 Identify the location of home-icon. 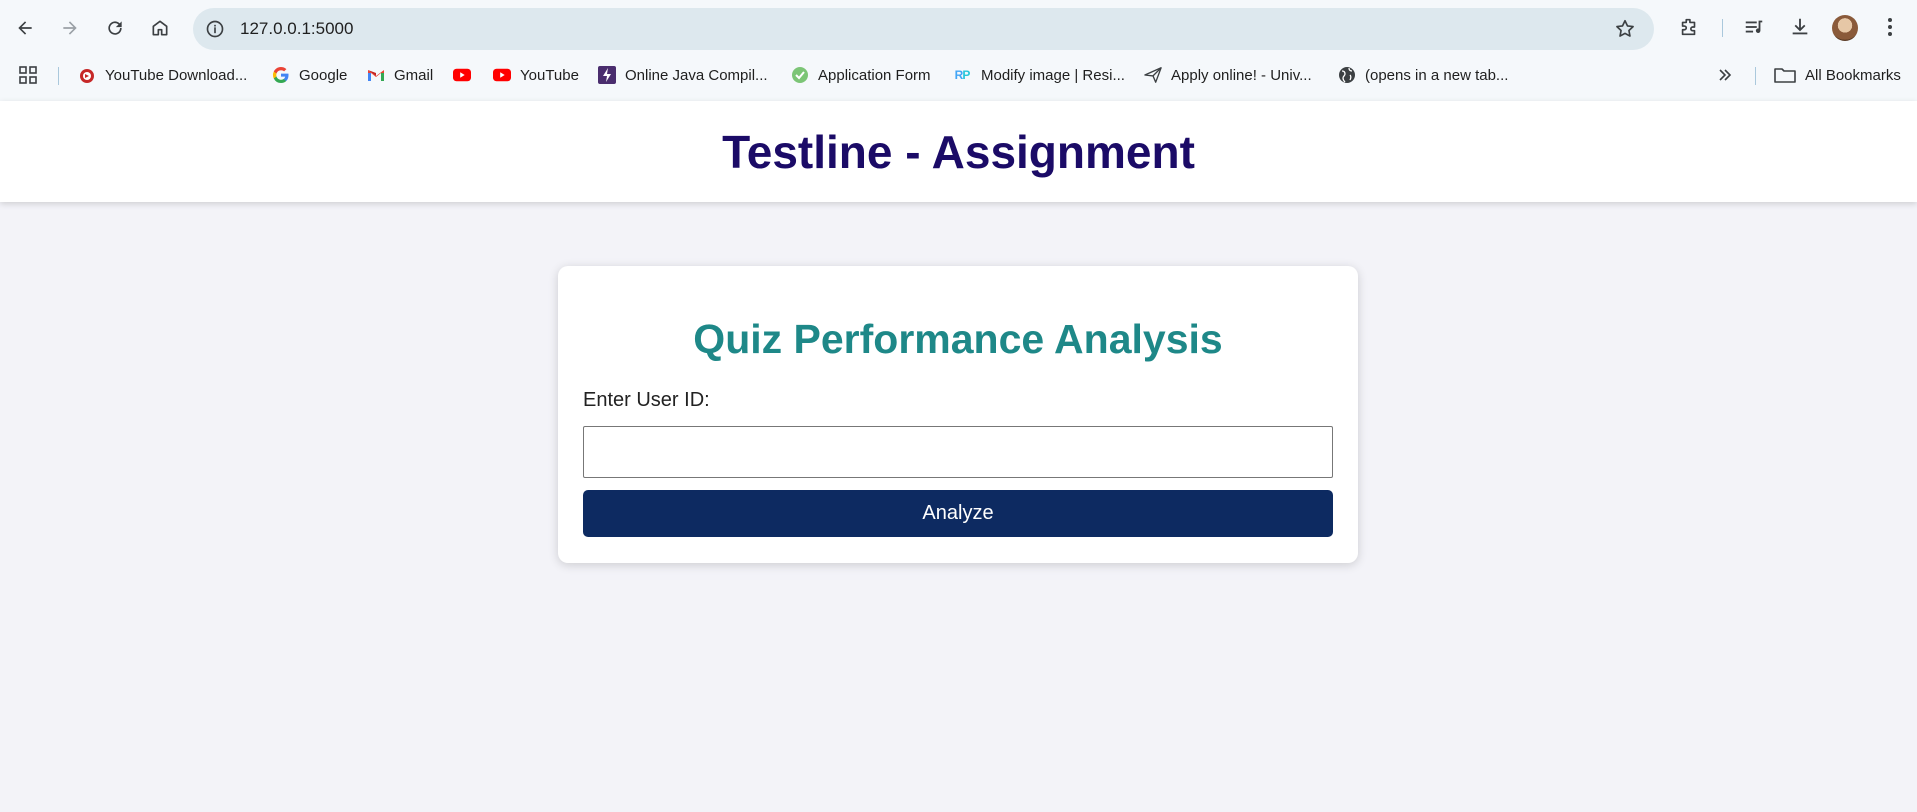
(160, 28).